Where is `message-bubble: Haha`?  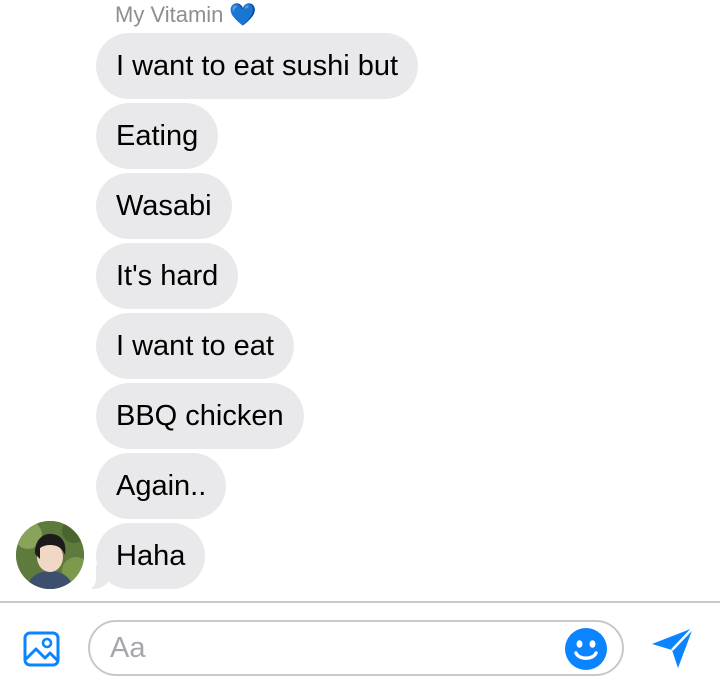 message-bubble: Haha is located at coordinates (137, 557).